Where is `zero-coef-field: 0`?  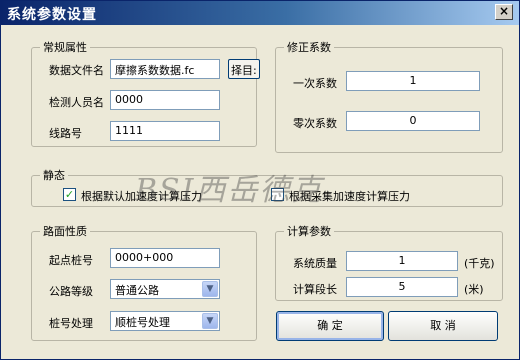 zero-coef-field: 0 is located at coordinates (413, 121).